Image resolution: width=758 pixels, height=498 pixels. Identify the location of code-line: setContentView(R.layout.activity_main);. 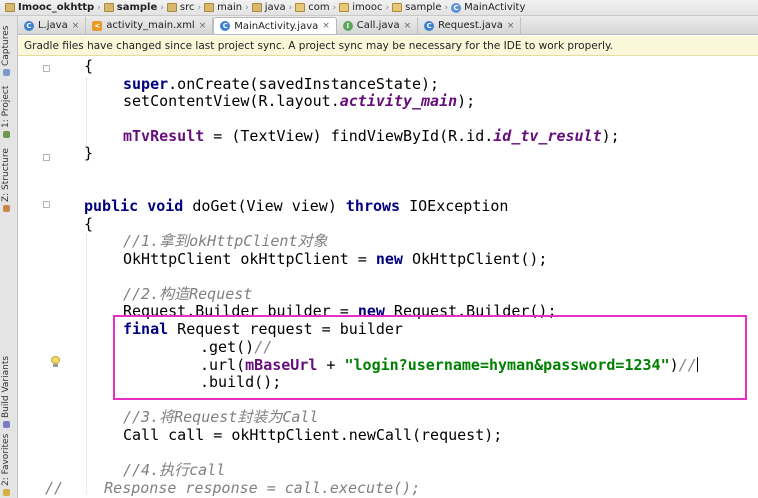
(299, 101).